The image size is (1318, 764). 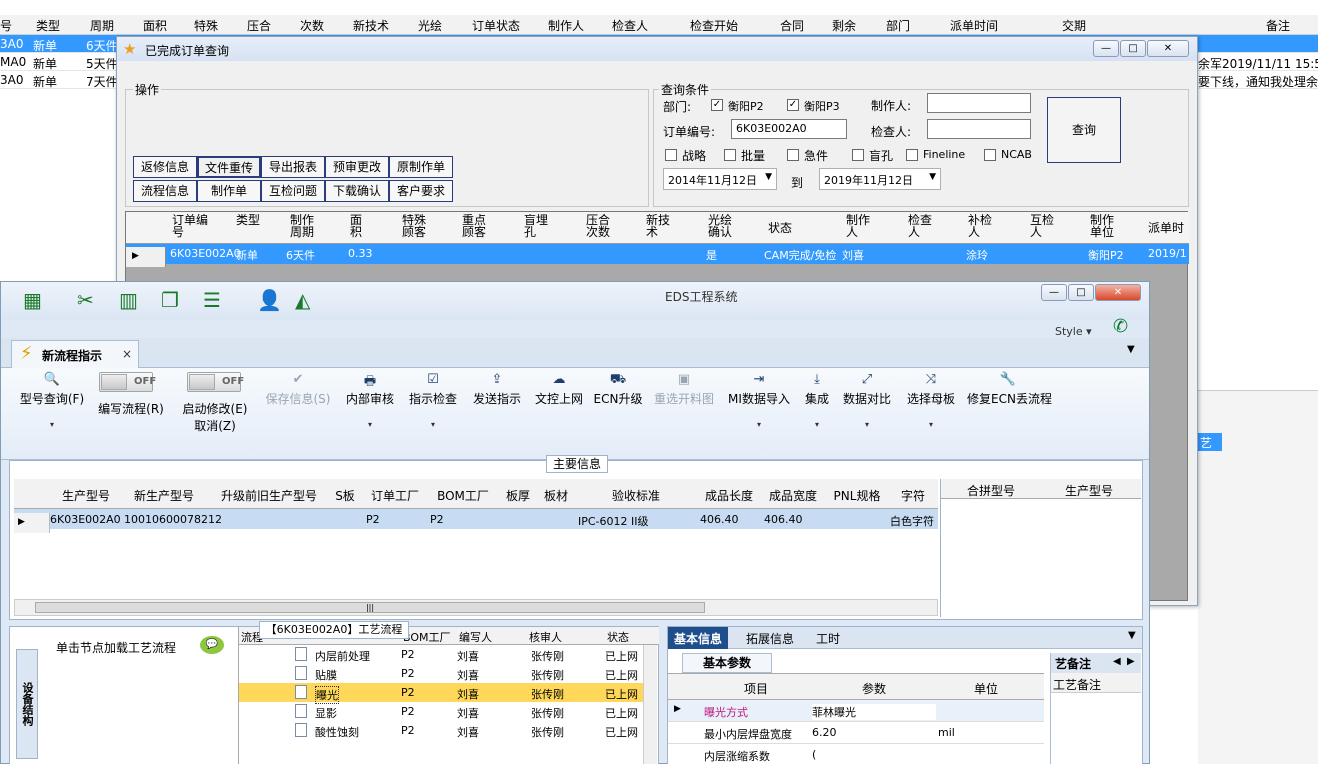 What do you see at coordinates (48, 25) in the screenshot?
I see `bg-col-header: 类型` at bounding box center [48, 25].